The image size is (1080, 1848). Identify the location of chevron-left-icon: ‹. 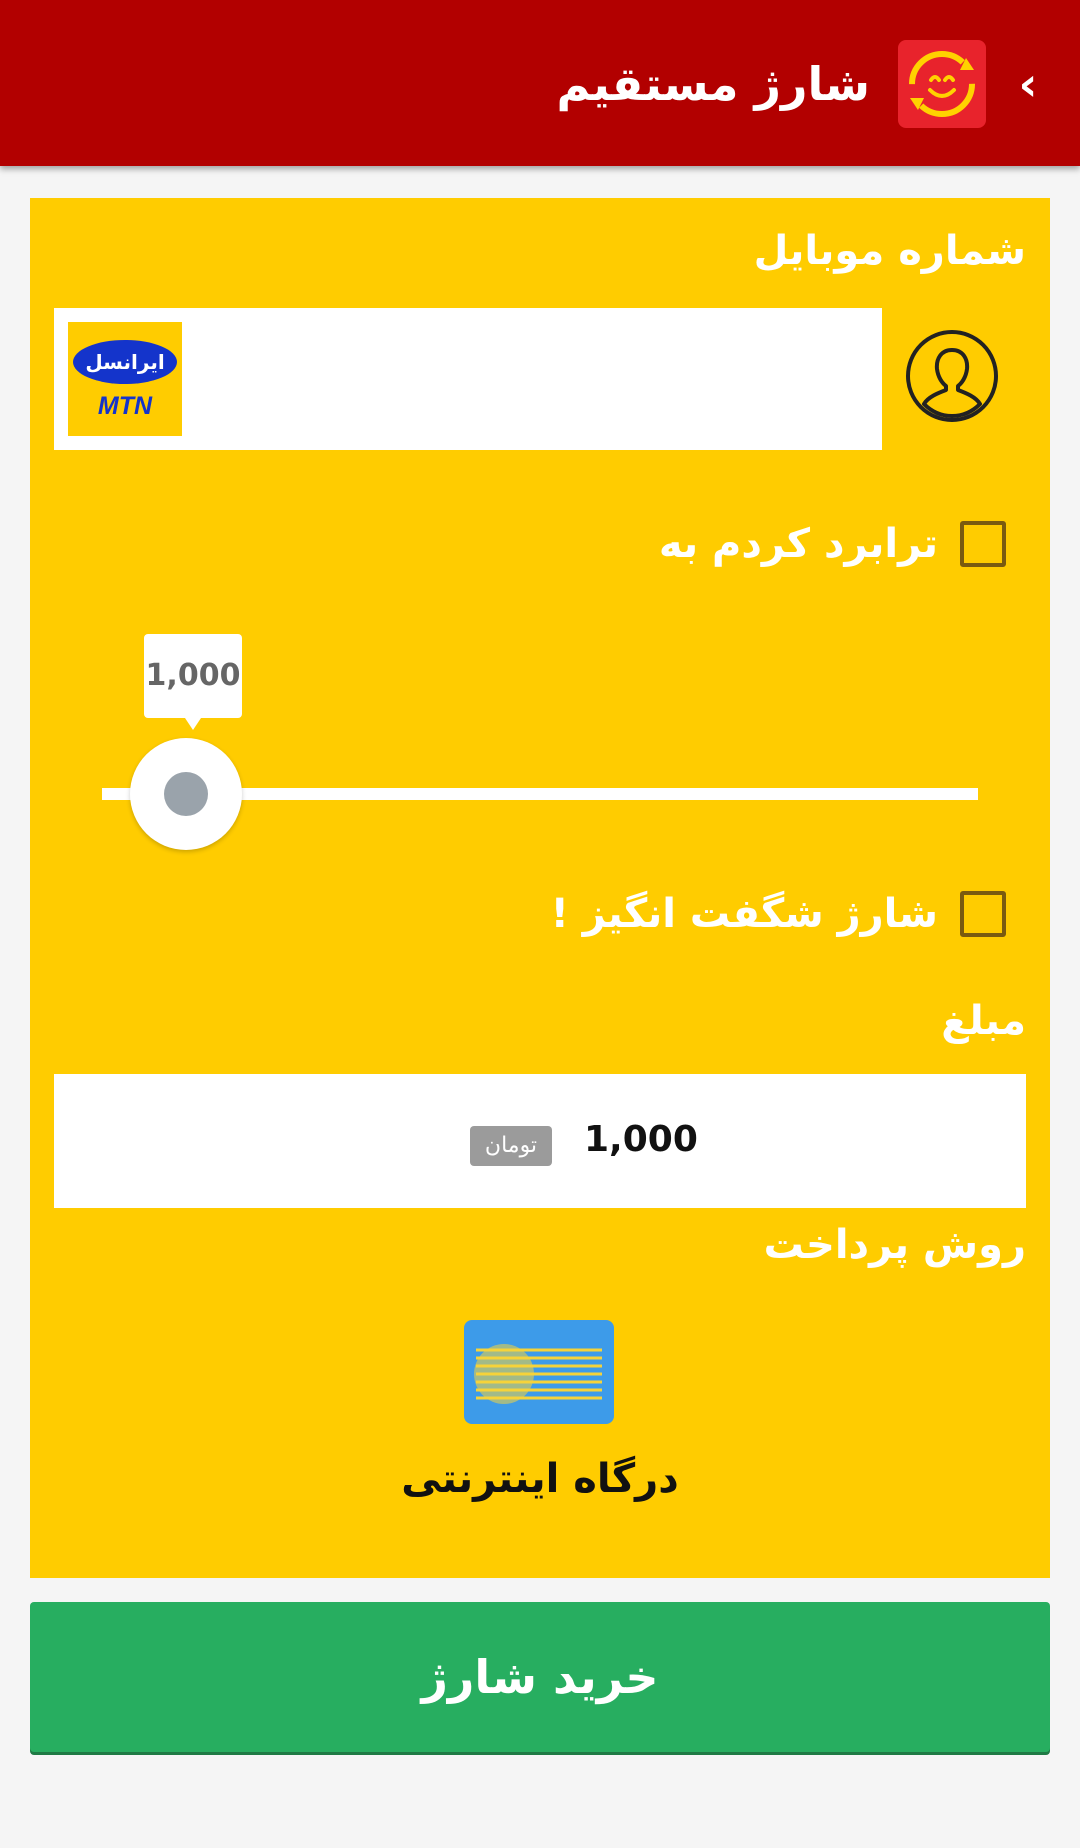
(1028, 84).